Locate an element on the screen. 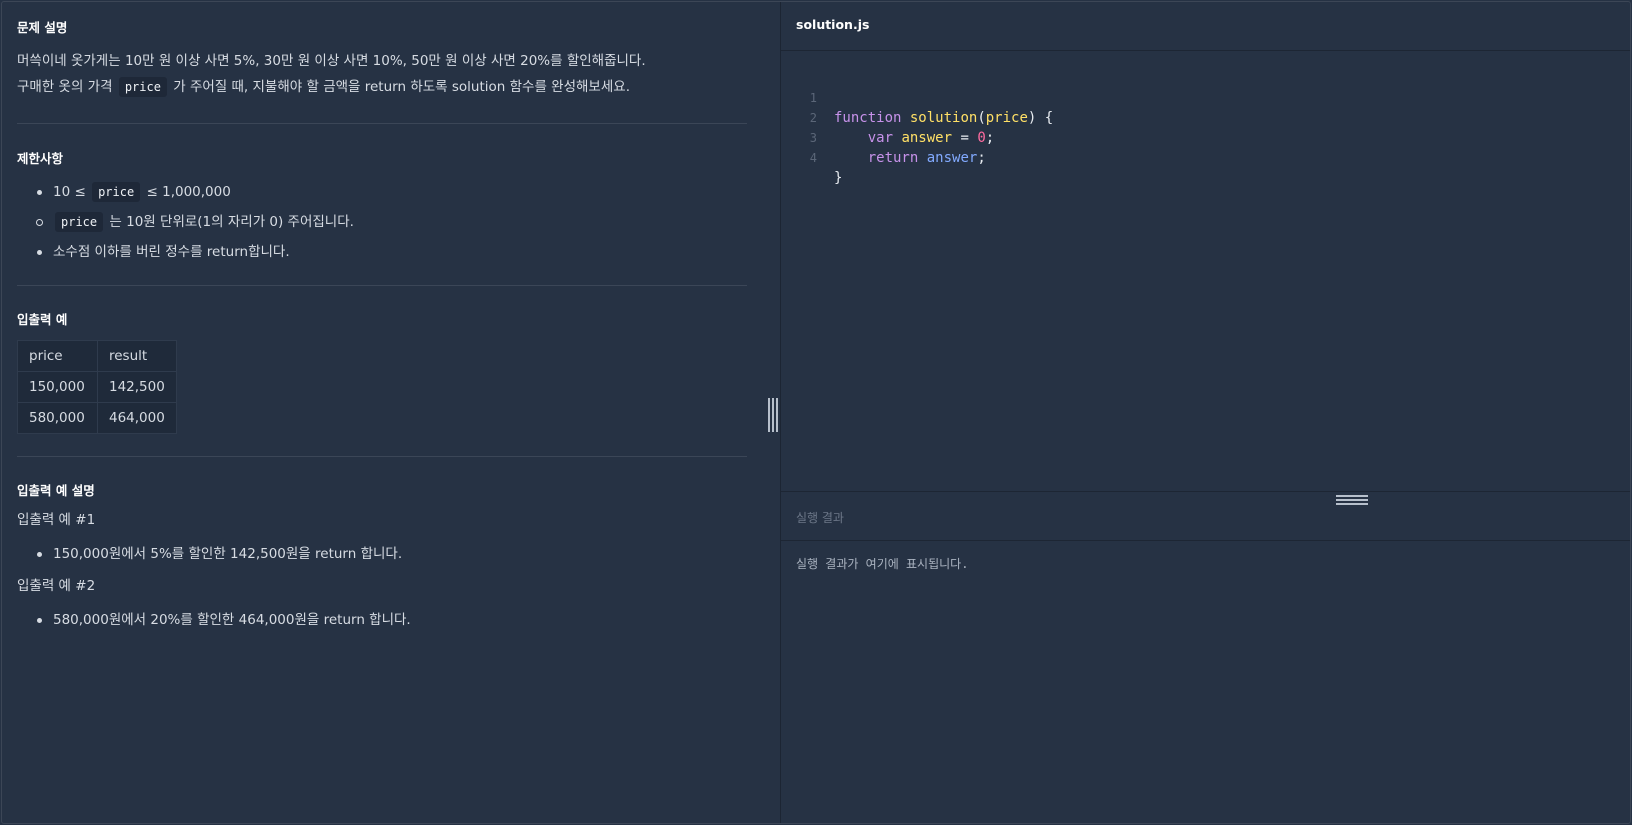 This screenshot has width=1632, height=825. table-row: 150,000 142,500 is located at coordinates (97, 387).